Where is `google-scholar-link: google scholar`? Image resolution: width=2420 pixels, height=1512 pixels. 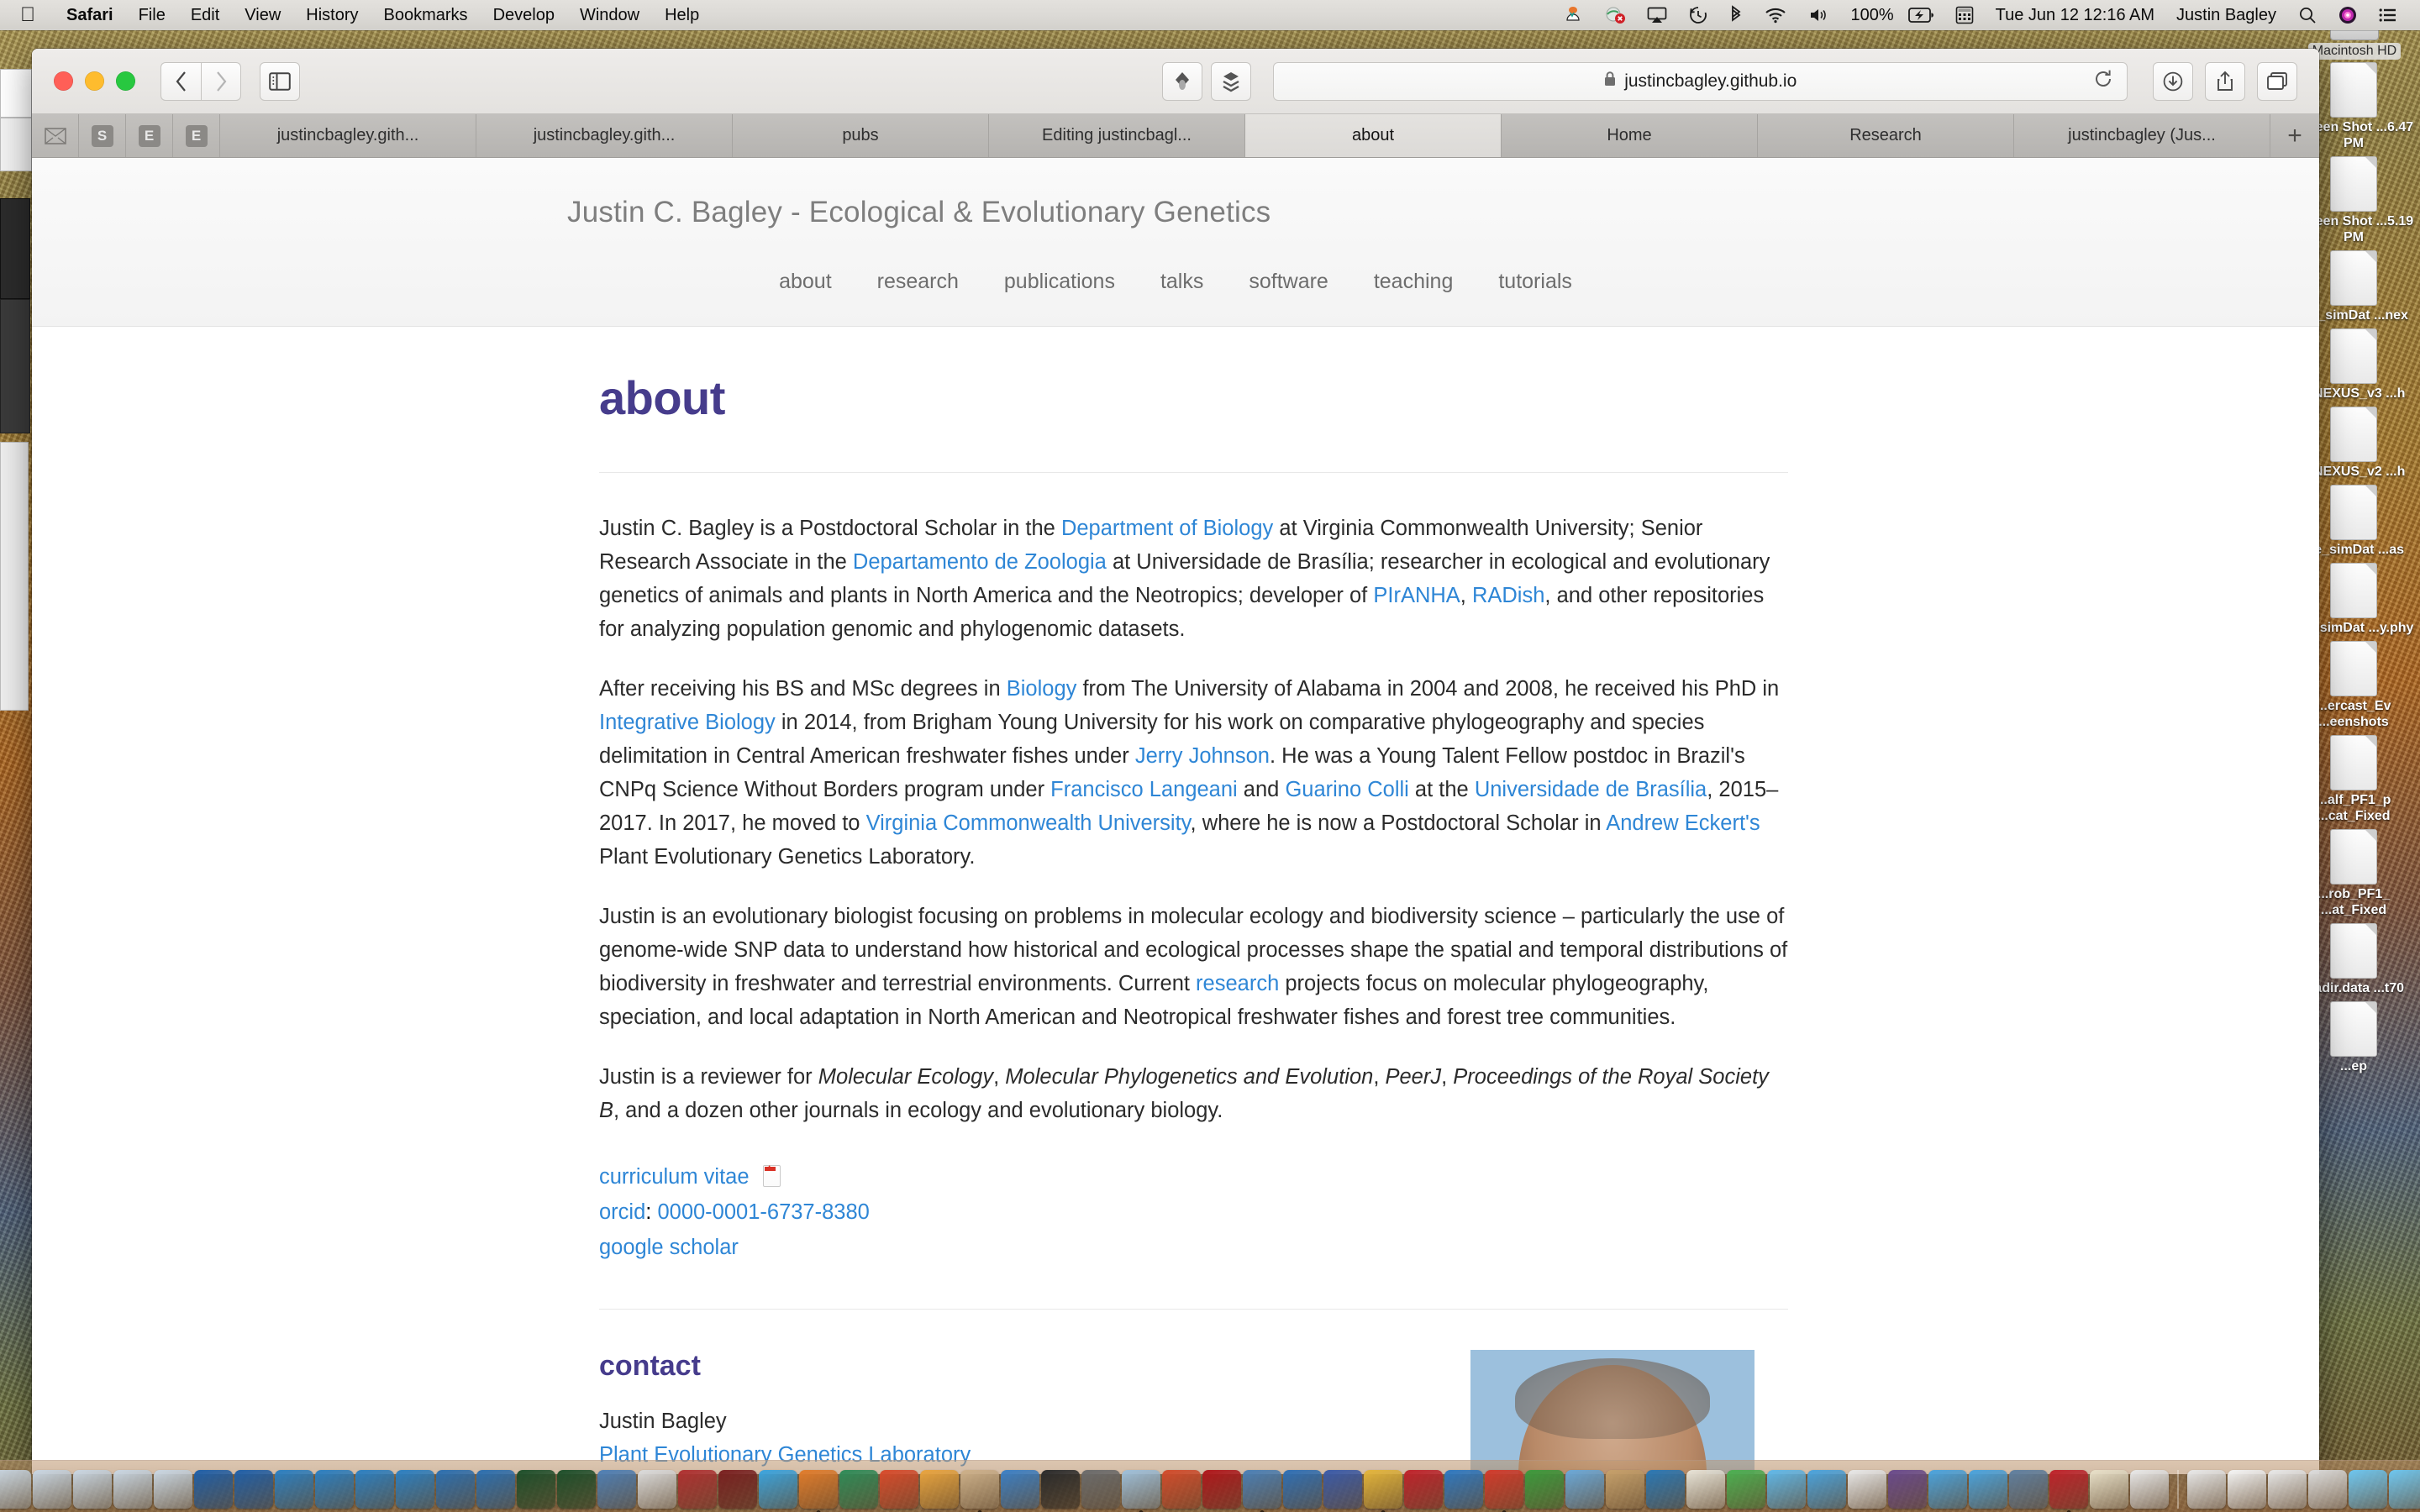 google-scholar-link: google scholar is located at coordinates (669, 1247).